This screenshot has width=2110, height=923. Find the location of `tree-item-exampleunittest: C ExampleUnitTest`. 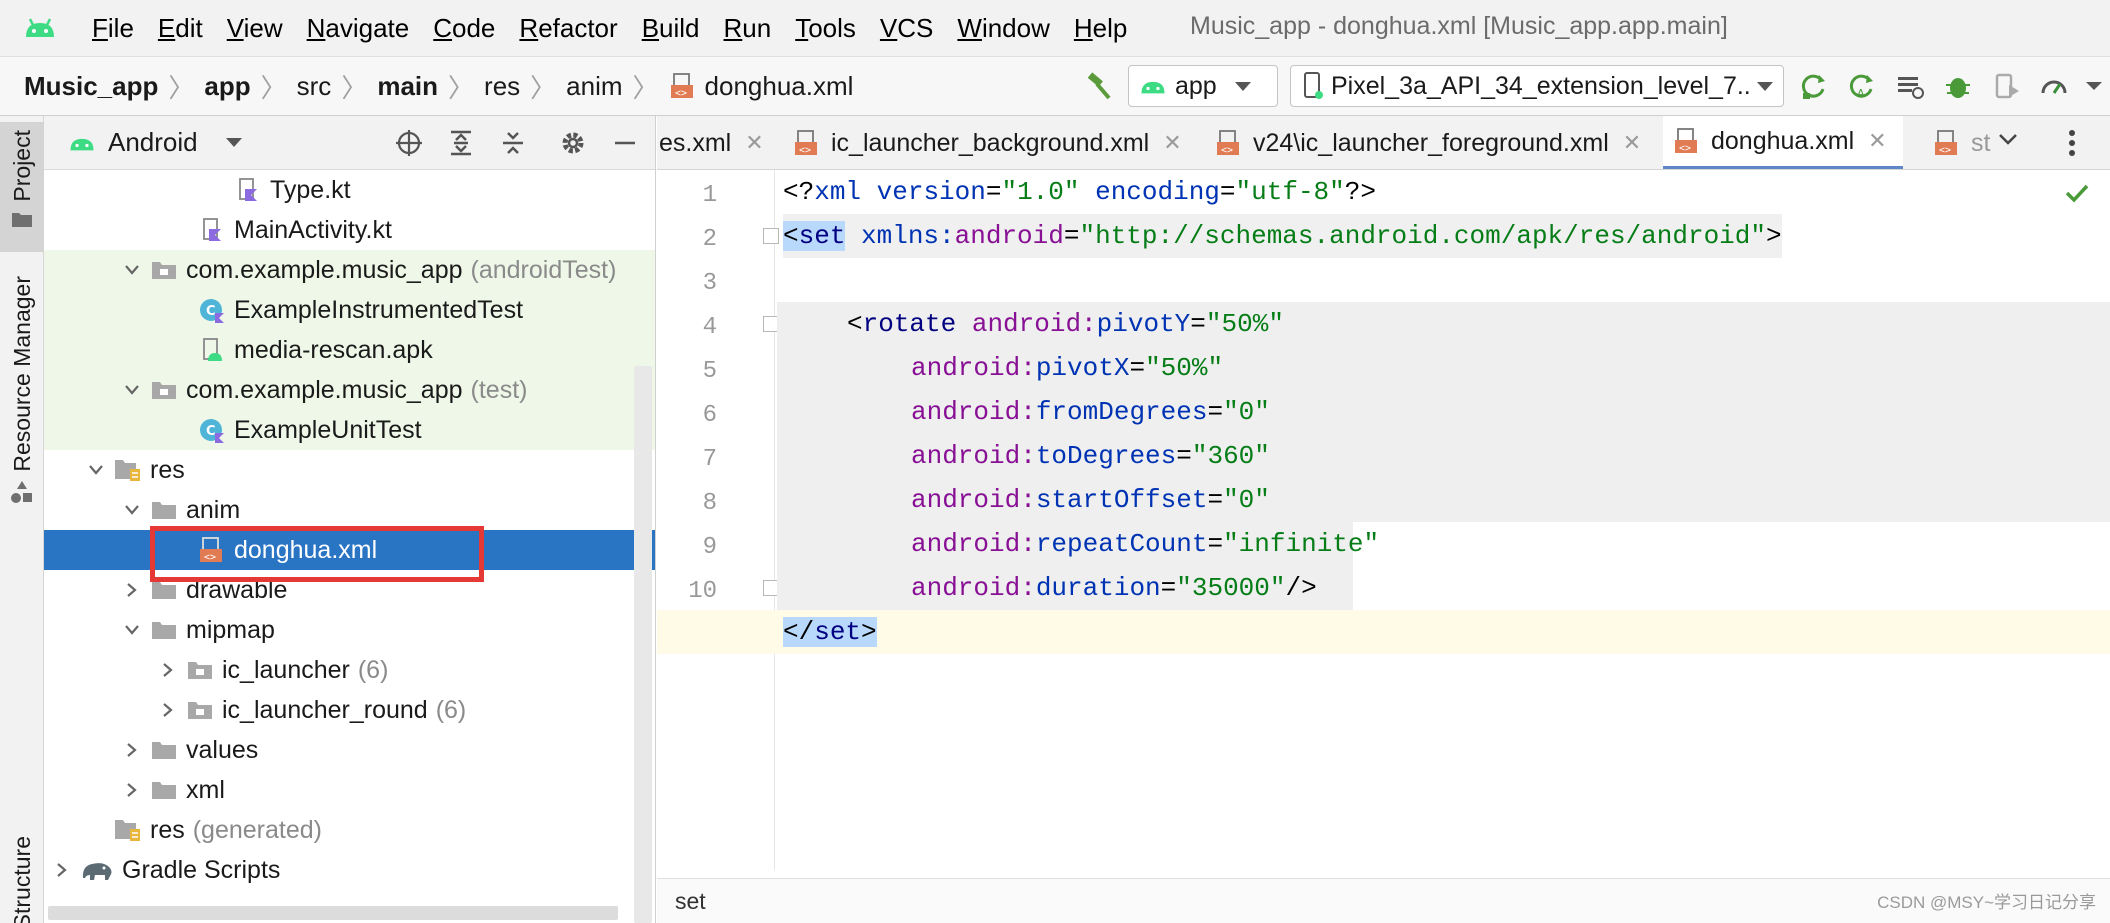

tree-item-exampleunittest: C ExampleUnitTest is located at coordinates (349, 430).